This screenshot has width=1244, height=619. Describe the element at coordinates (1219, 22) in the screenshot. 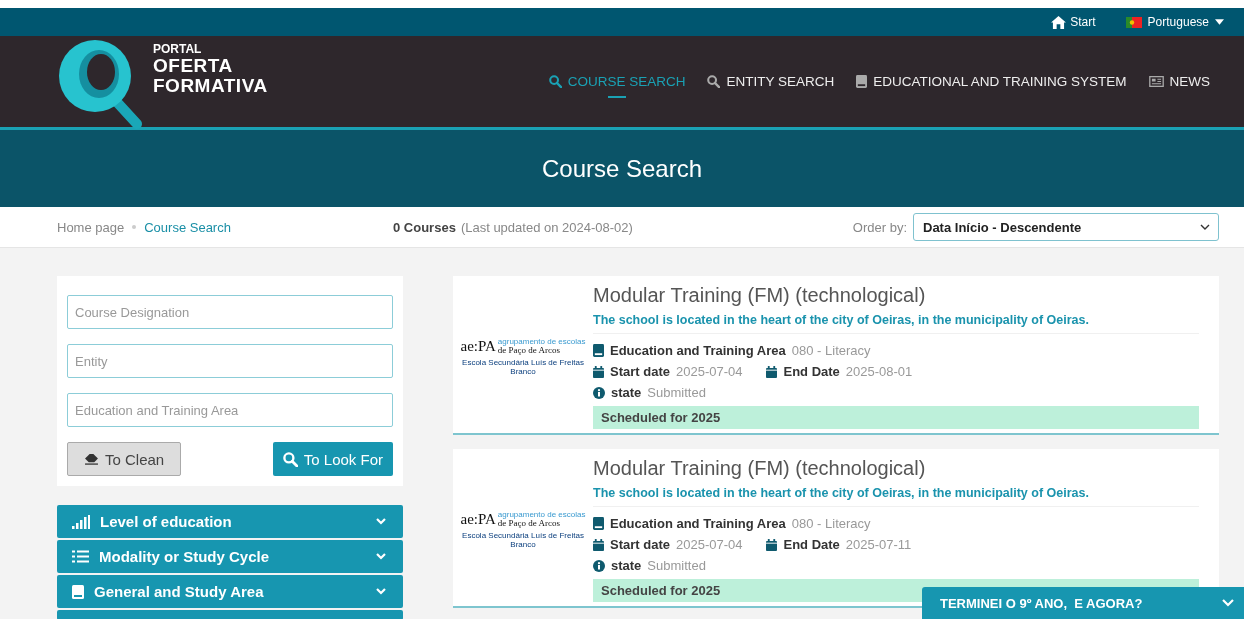

I see `caret-icon` at that location.